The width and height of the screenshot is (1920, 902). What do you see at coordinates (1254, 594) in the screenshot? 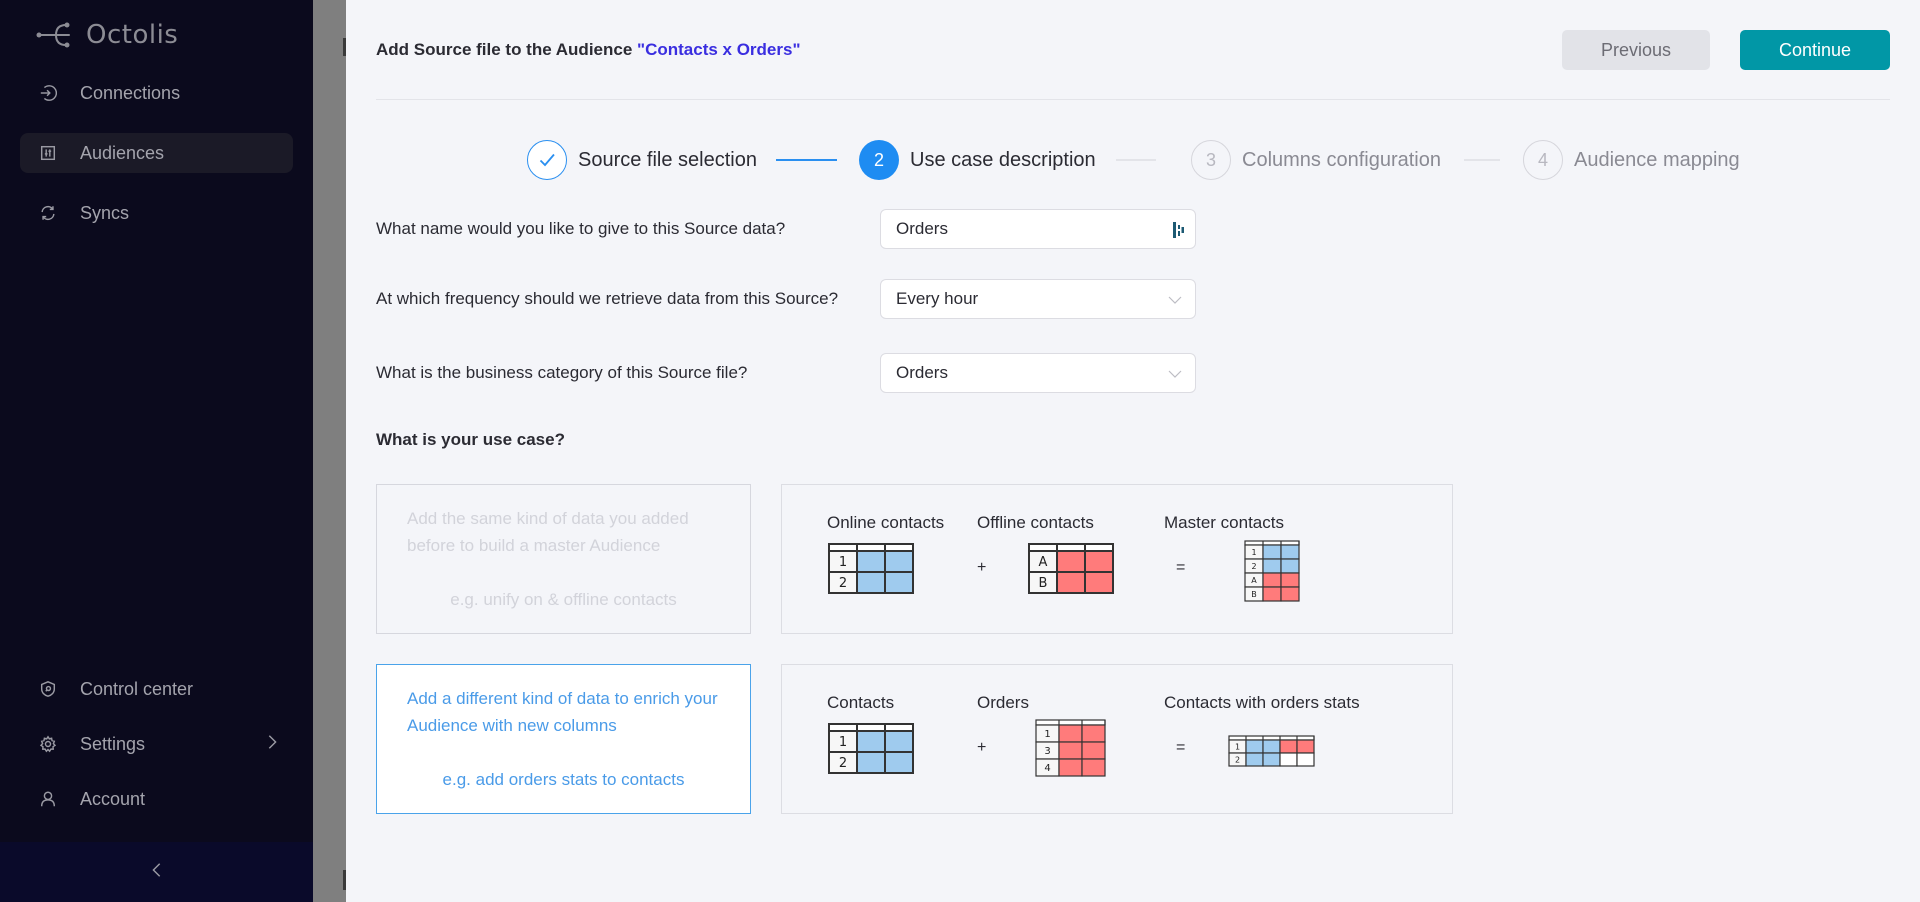
I see `table-row-label: B` at bounding box center [1254, 594].